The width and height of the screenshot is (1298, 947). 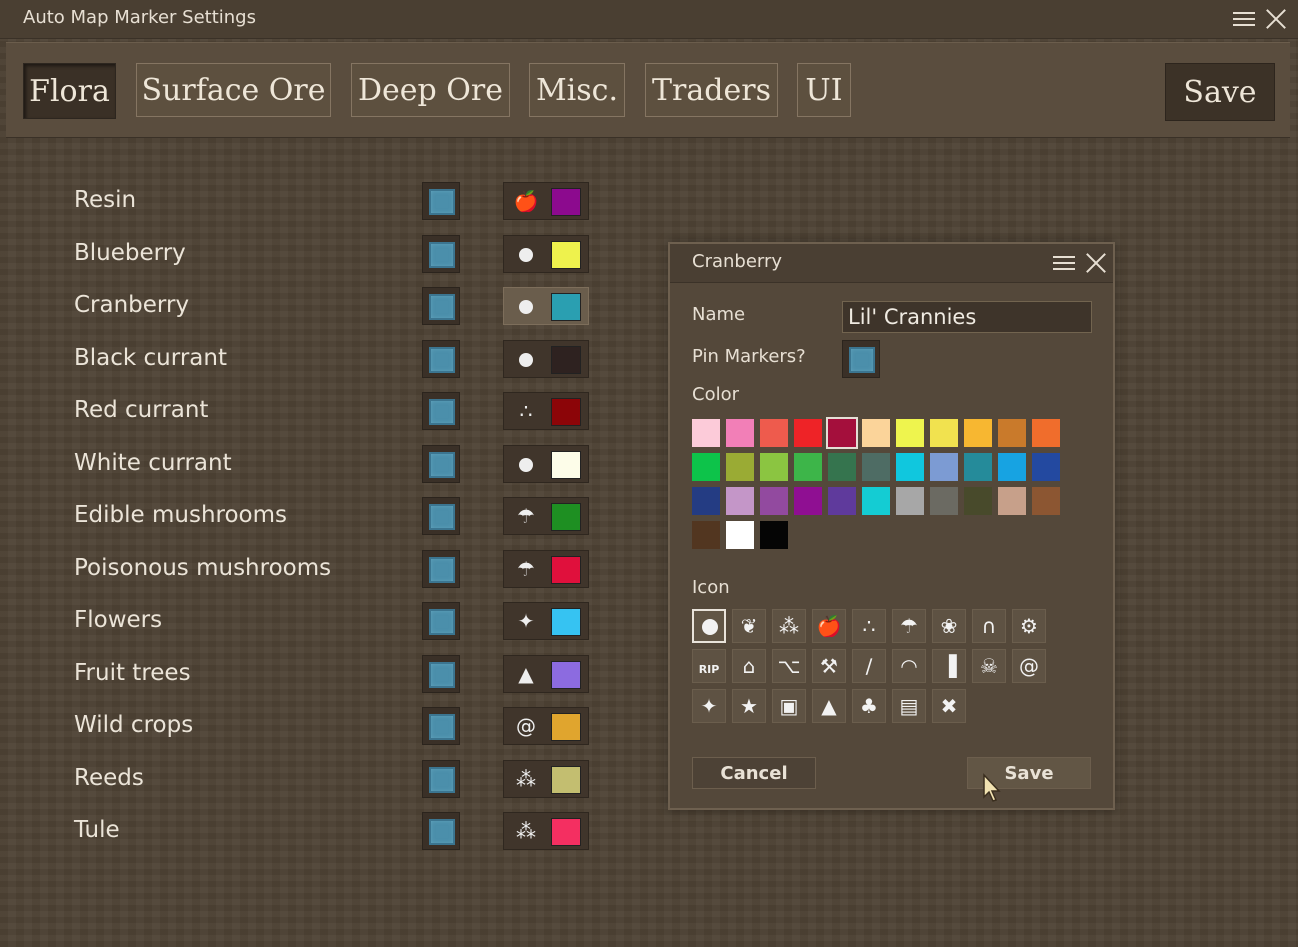 What do you see at coordinates (546, 201) in the screenshot?
I see `marker-style-button: 🍎` at bounding box center [546, 201].